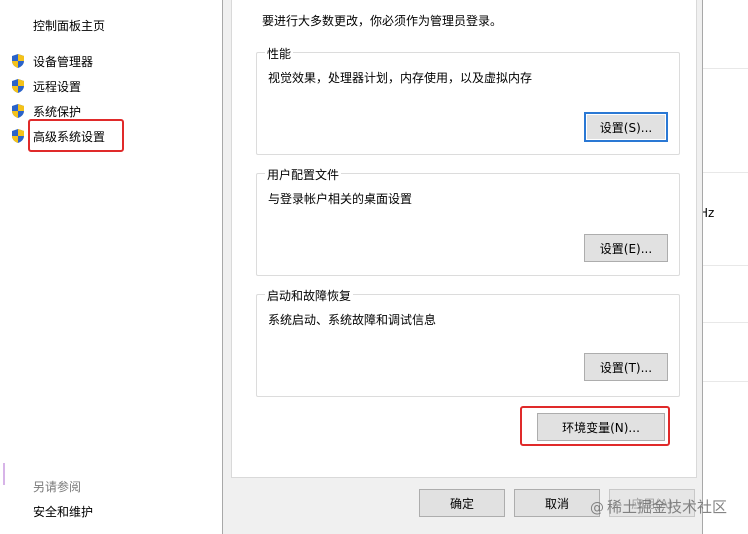 Image resolution: width=748 pixels, height=534 pixels. I want to click on sidebar-item-system-protection: 系统保护, so click(45, 111).